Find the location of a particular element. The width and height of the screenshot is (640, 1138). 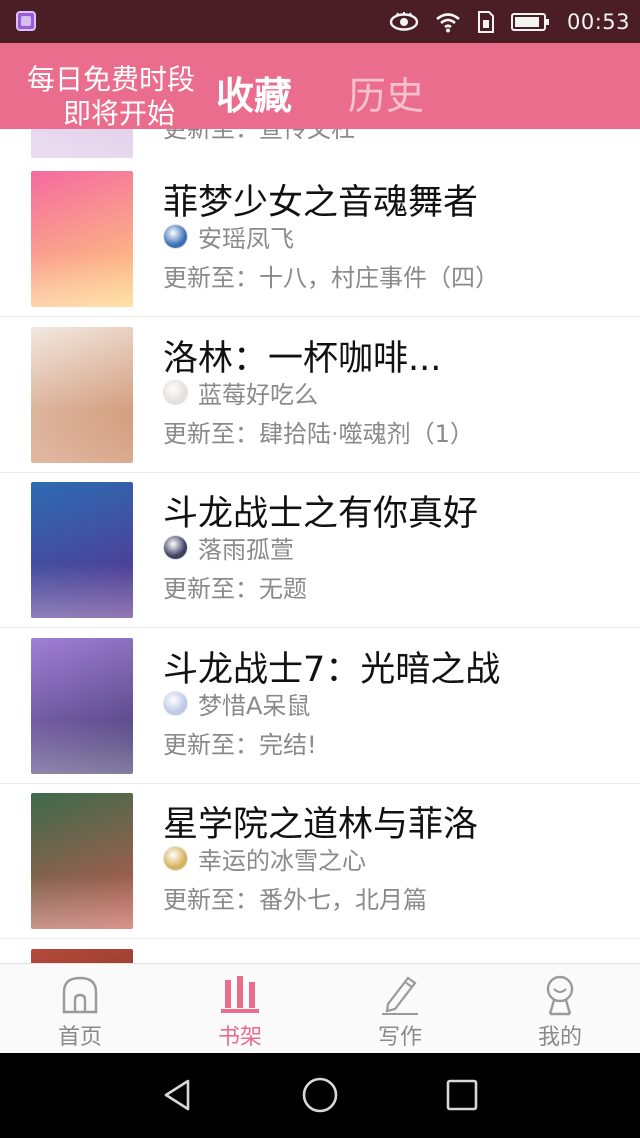

book-title: 星学院之道林与菲洛 is located at coordinates (320, 821).